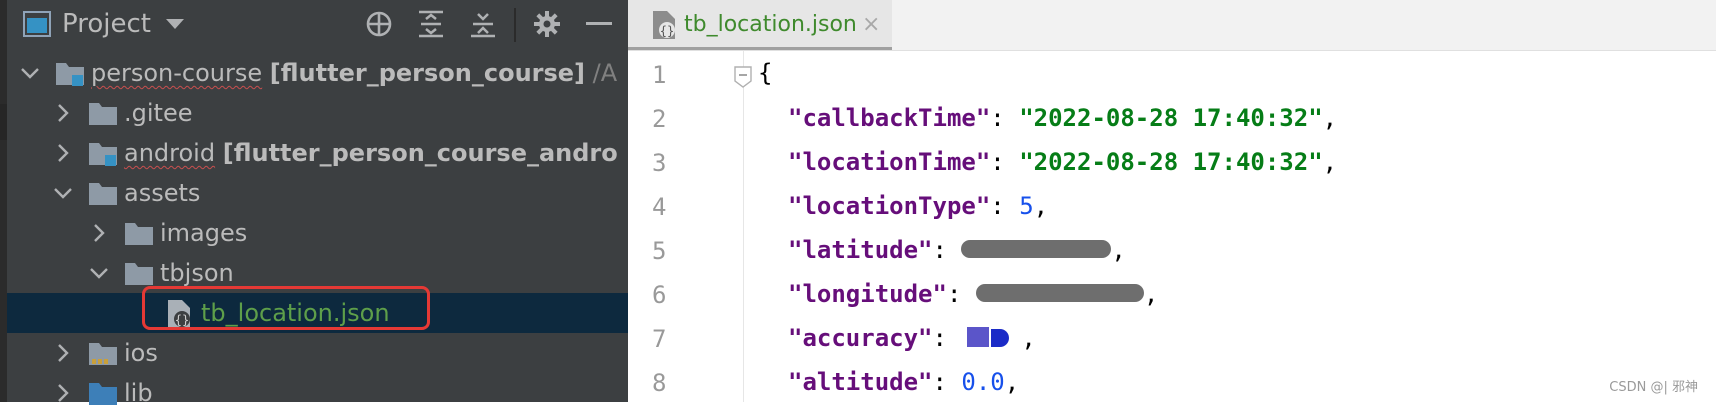  Describe the element at coordinates (599, 24) in the screenshot. I see `minimize-icon` at that location.